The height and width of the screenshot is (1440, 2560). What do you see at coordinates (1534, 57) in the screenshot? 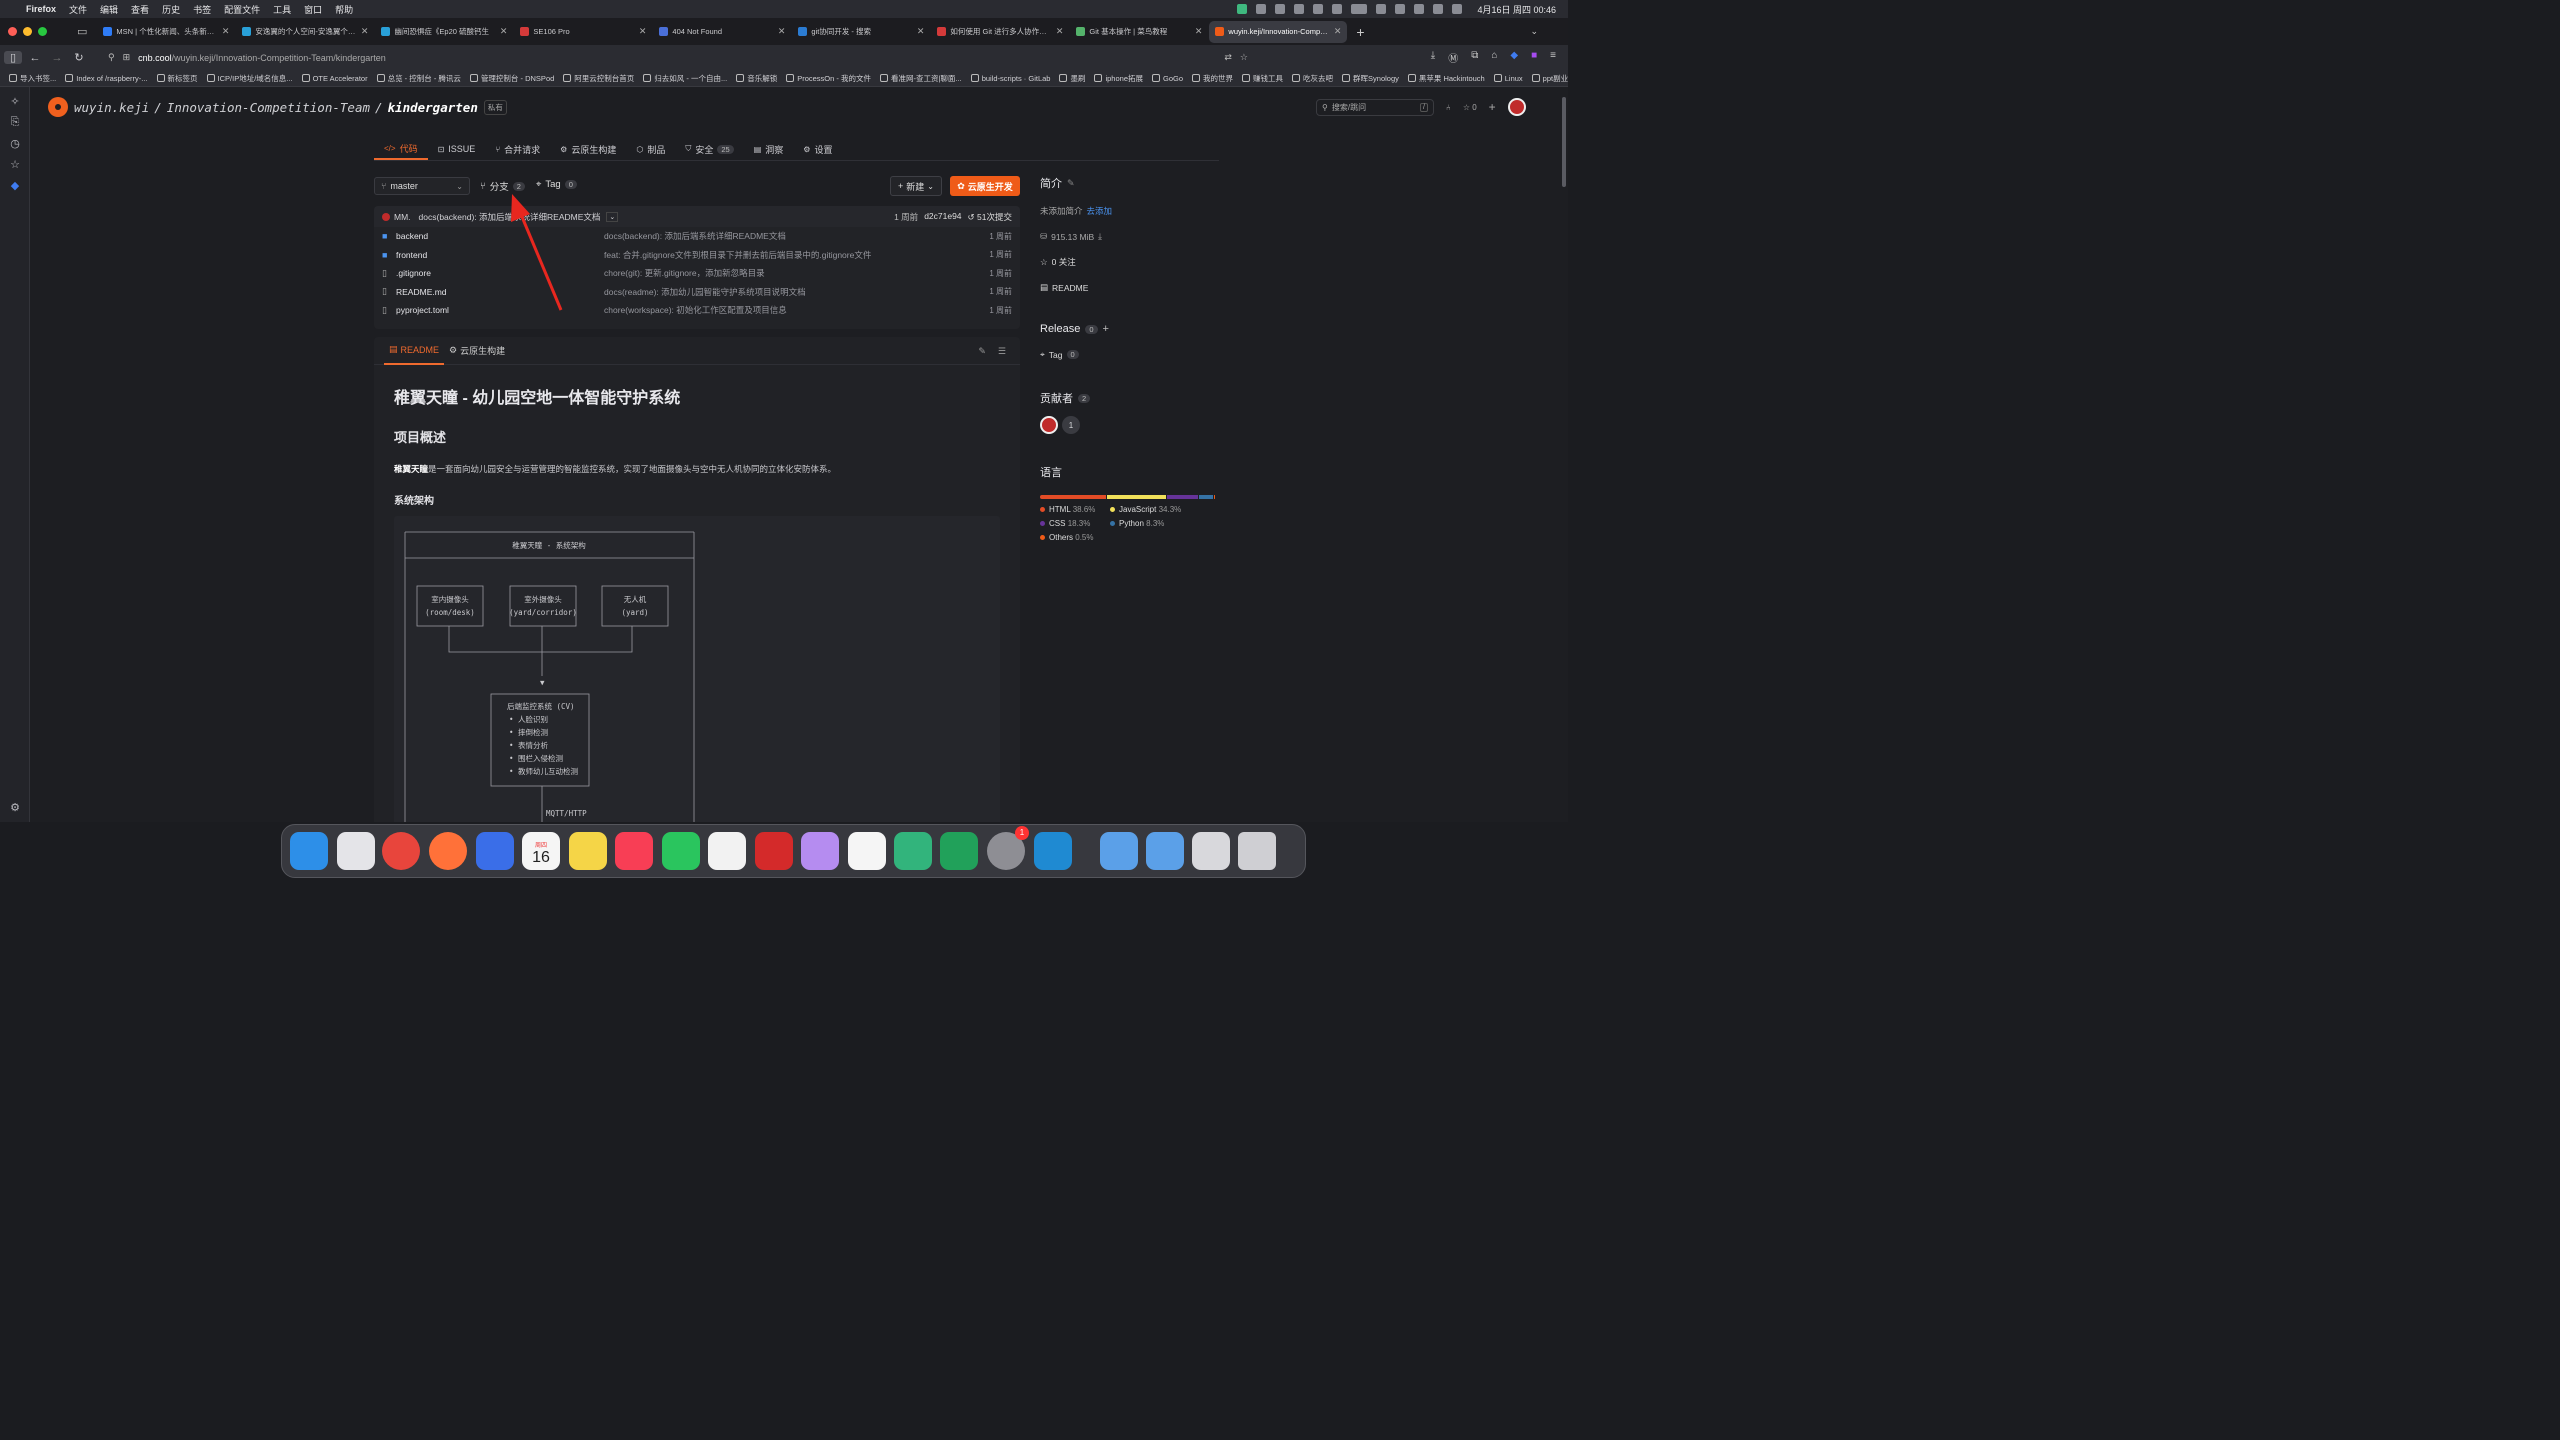
I see `extension-icon: ■` at bounding box center [1534, 57].